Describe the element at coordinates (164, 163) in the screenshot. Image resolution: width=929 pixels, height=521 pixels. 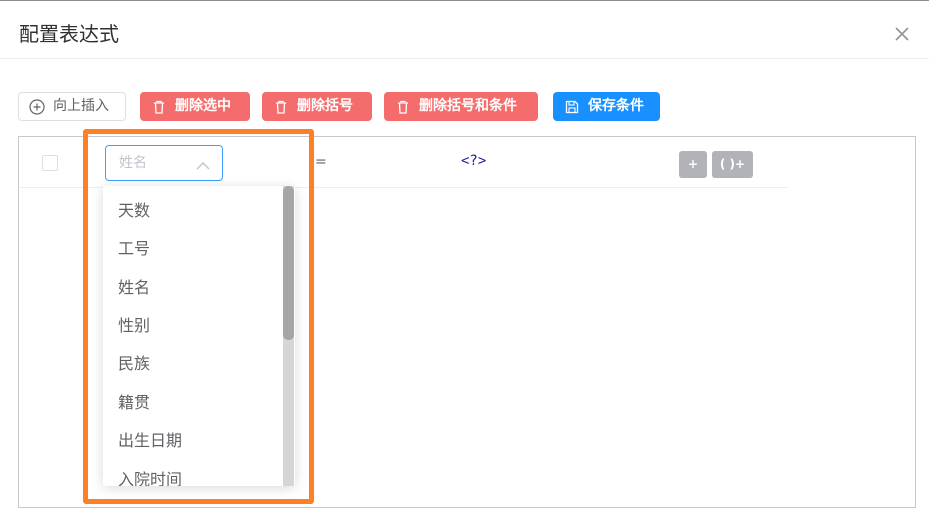
I see `field-select: 姓名` at that location.